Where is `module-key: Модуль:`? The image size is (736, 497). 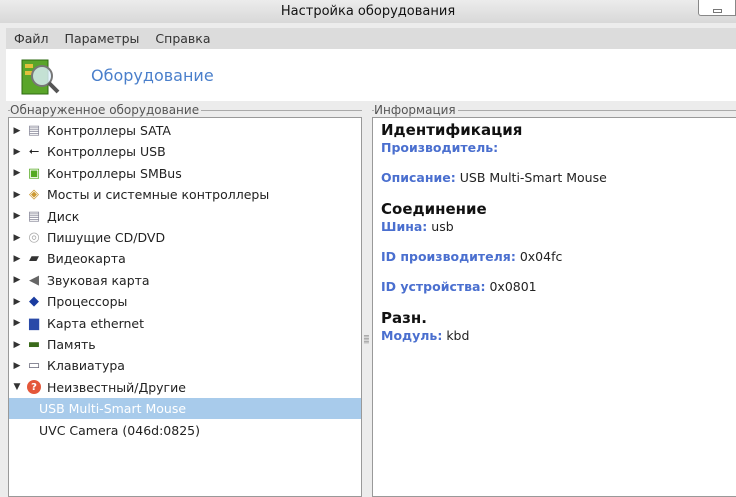 module-key: Модуль: is located at coordinates (412, 335).